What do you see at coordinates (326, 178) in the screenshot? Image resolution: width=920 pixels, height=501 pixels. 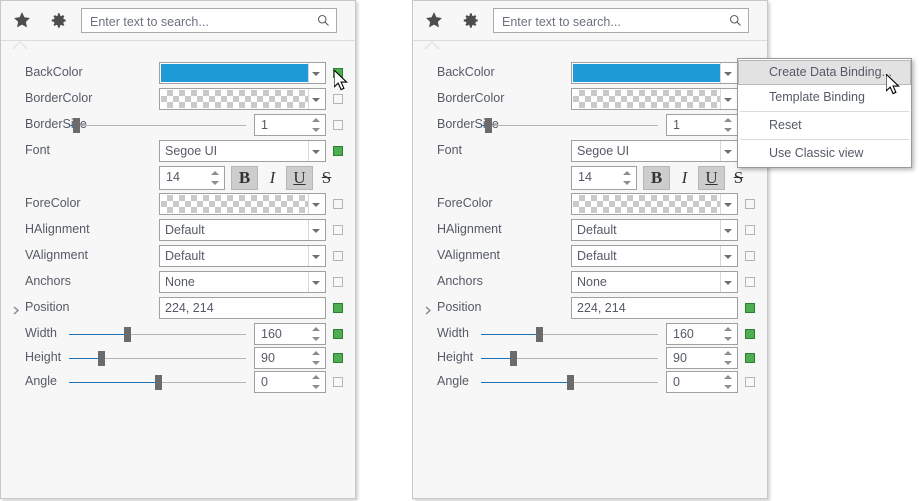 I see `strikethrough-button: S` at bounding box center [326, 178].